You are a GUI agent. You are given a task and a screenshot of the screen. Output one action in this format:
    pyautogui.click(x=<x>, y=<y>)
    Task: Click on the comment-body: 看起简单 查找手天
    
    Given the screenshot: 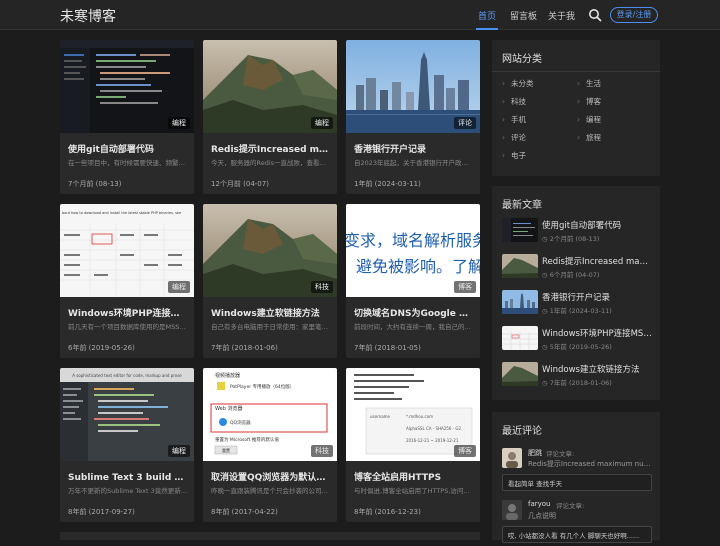 What is the action you would take?
    pyautogui.click(x=577, y=482)
    